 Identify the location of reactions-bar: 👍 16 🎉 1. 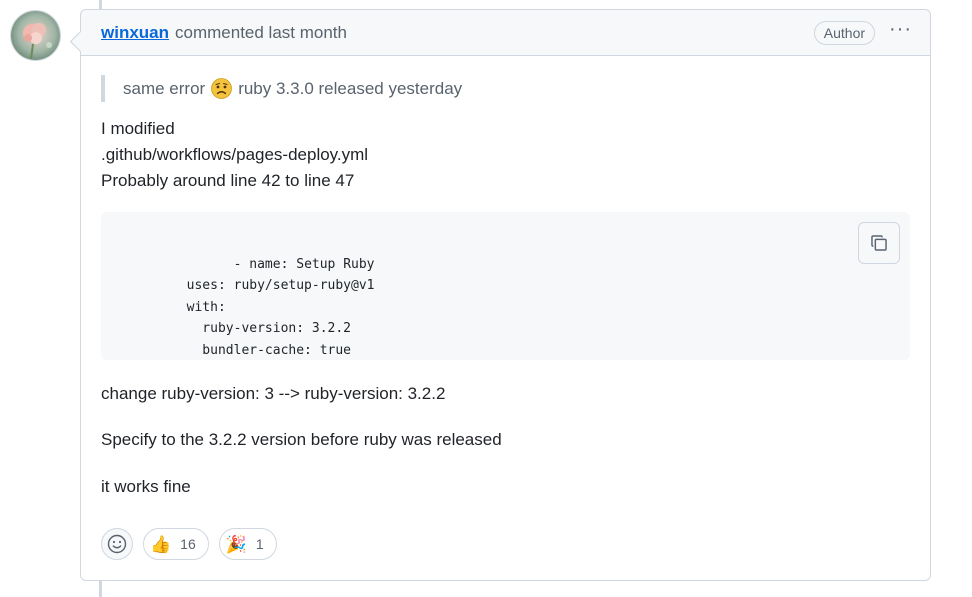
(189, 544).